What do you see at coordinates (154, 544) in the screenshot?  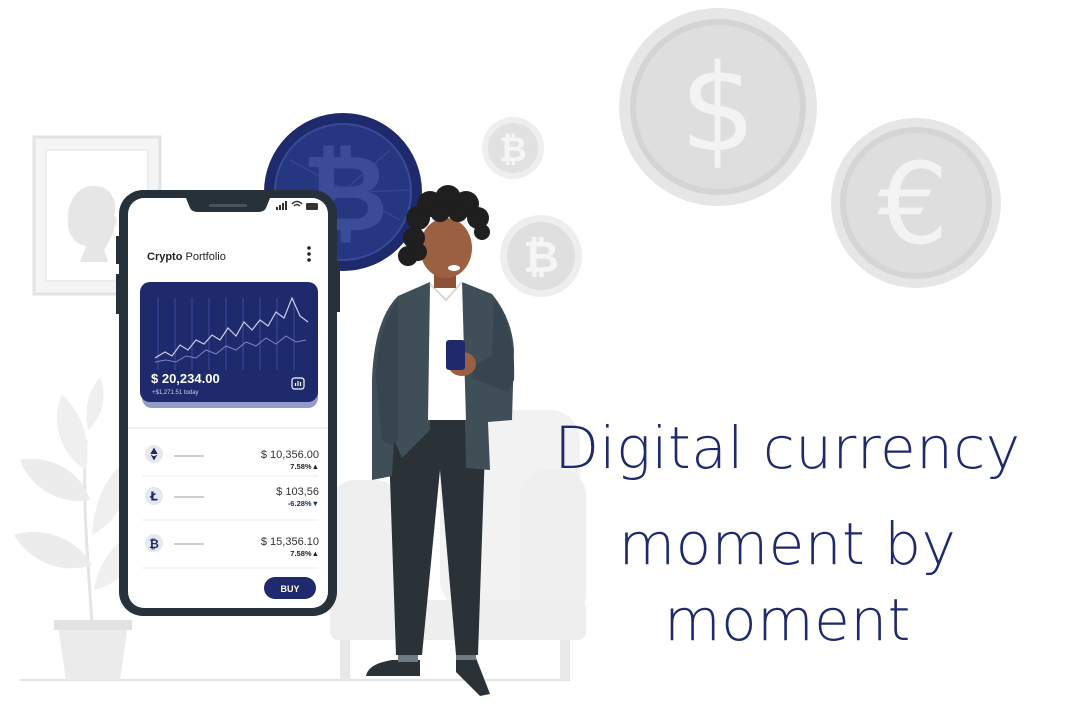 I see `bitcoin-icon: ₿` at bounding box center [154, 544].